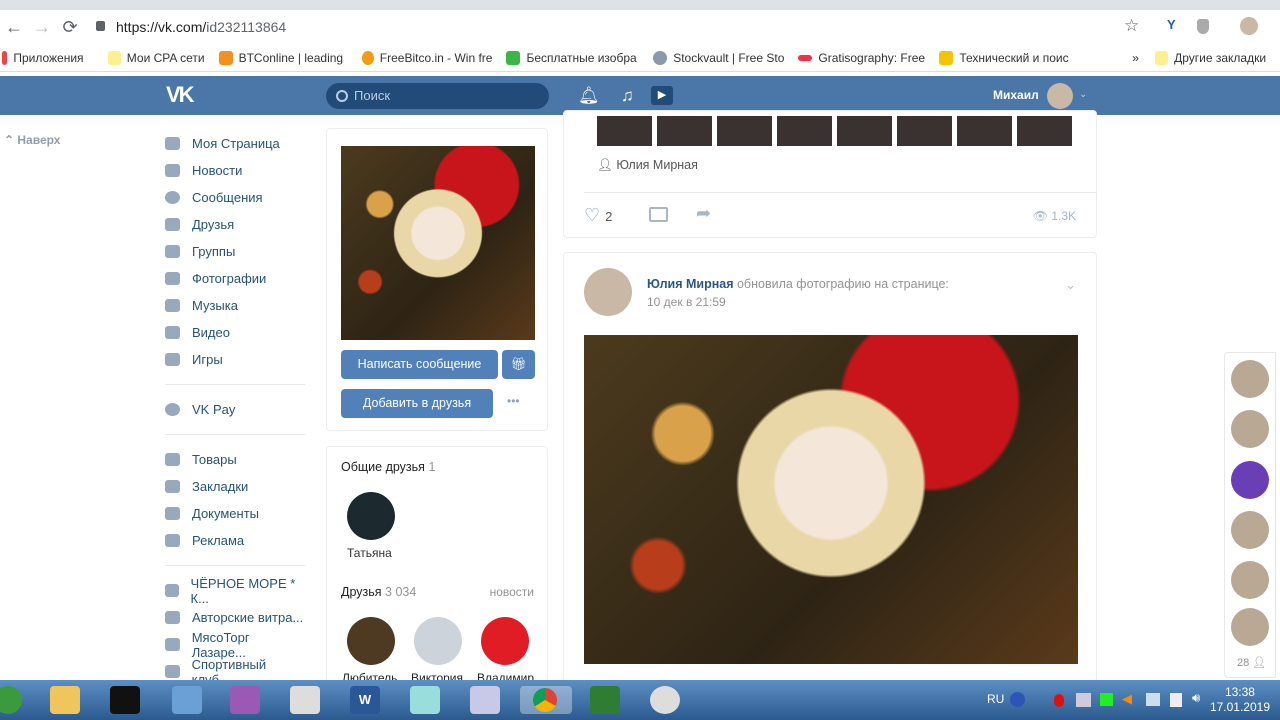 The image size is (1280, 720). I want to click on bookmark-apps: Приложения, so click(43, 57).